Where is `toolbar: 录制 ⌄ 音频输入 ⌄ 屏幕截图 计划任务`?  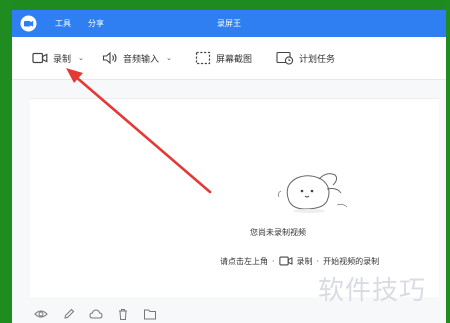 toolbar: 录制 ⌄ 音频输入 ⌄ 屏幕截图 计划任务 is located at coordinates (229, 58).